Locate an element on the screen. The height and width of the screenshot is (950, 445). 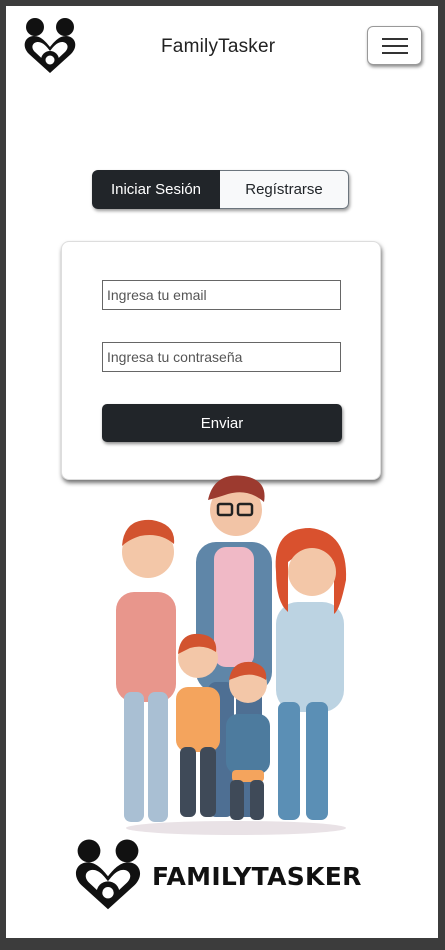
tab-register: Regístrarse is located at coordinates (284, 189).